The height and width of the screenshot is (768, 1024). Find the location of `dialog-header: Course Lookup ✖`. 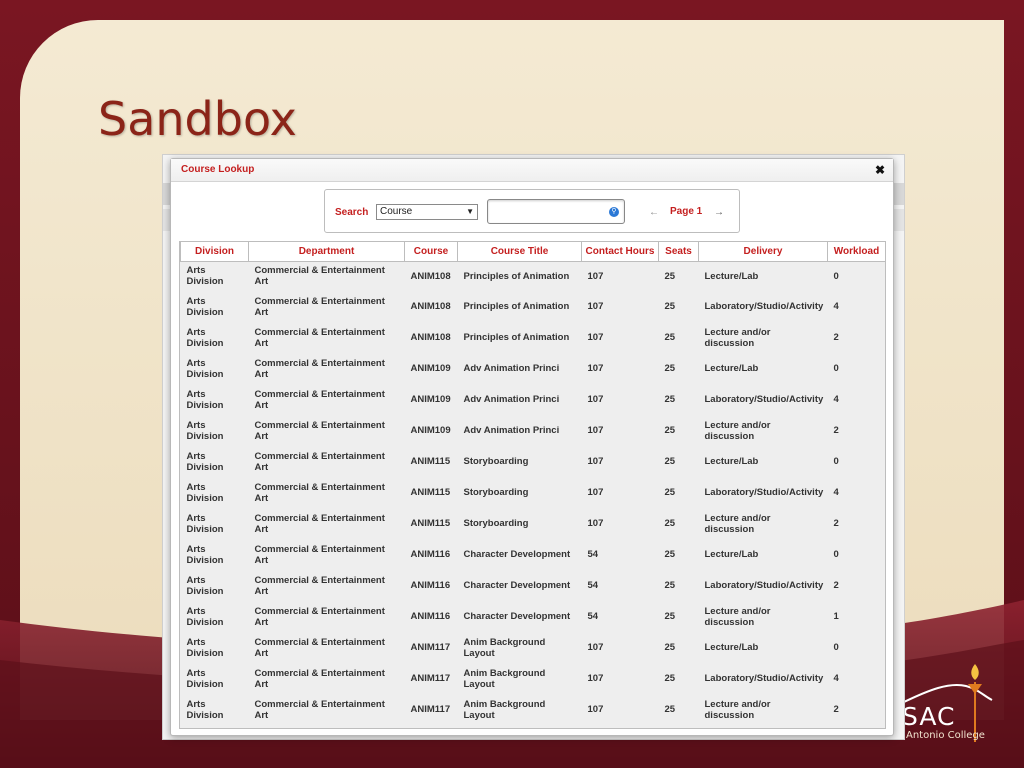

dialog-header: Course Lookup ✖ is located at coordinates (532, 170).